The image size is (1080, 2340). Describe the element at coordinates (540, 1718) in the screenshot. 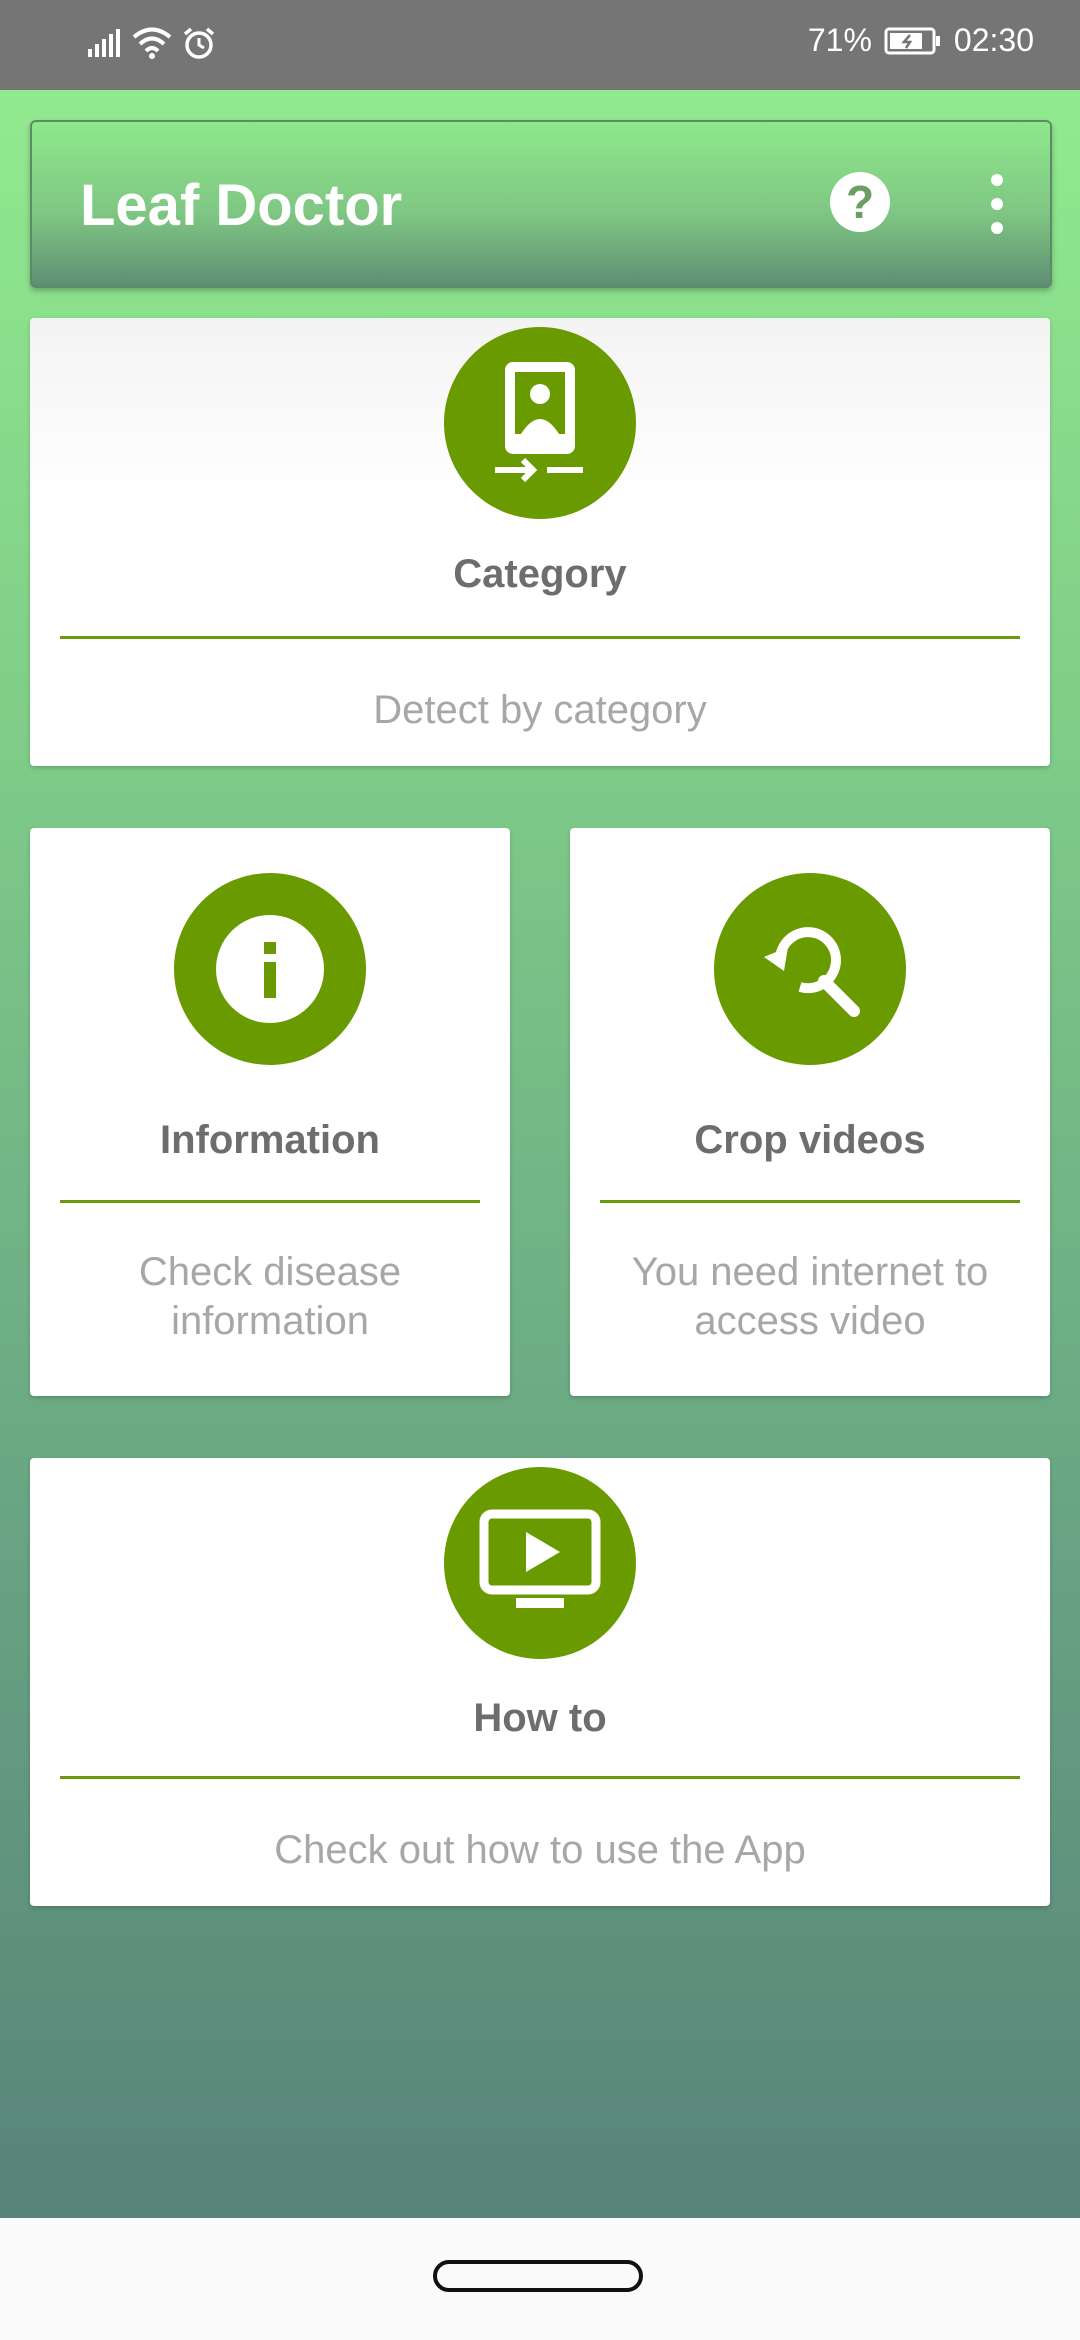

I see `how-to-title: How to` at that location.